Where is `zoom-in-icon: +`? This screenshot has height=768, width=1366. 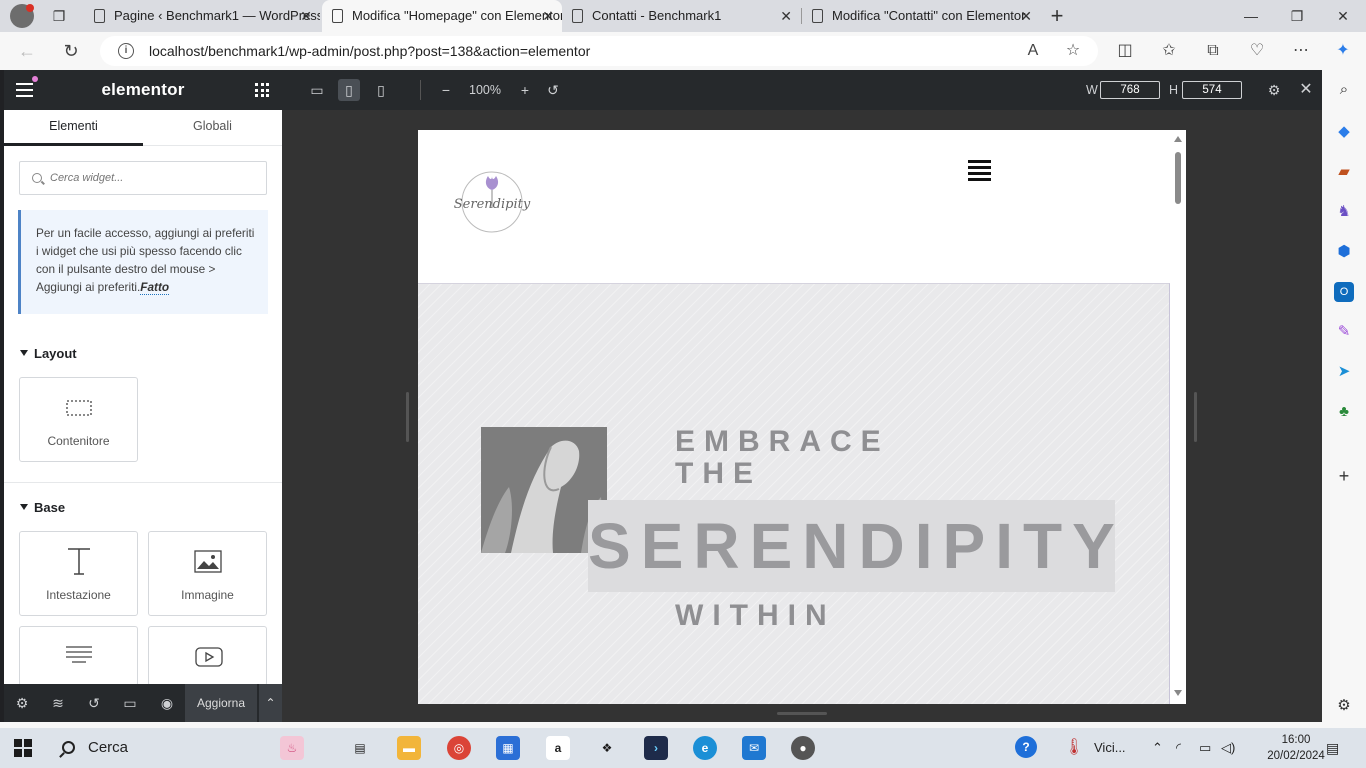 zoom-in-icon: + is located at coordinates (525, 90).